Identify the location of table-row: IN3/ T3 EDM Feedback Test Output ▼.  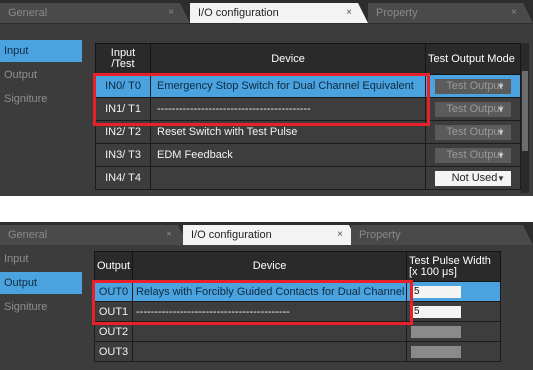
(308, 155).